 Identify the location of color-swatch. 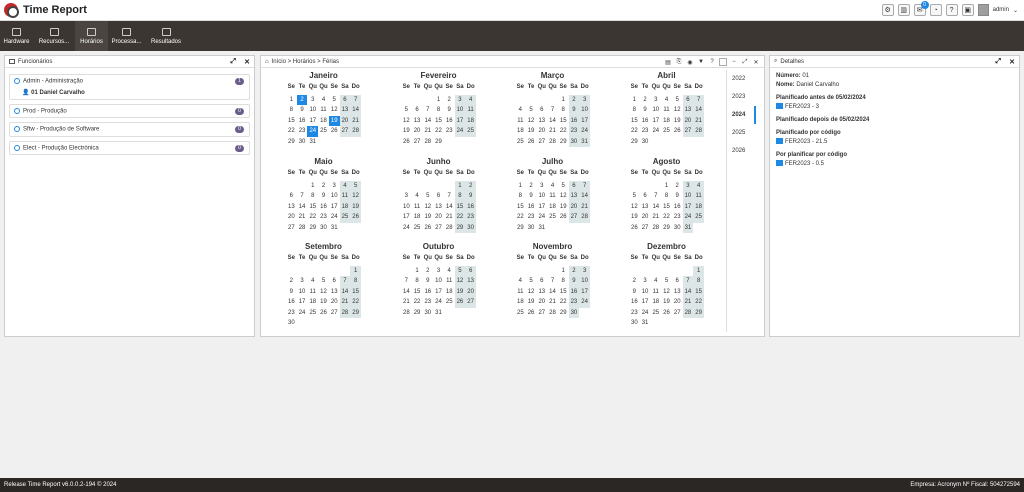
(723, 62).